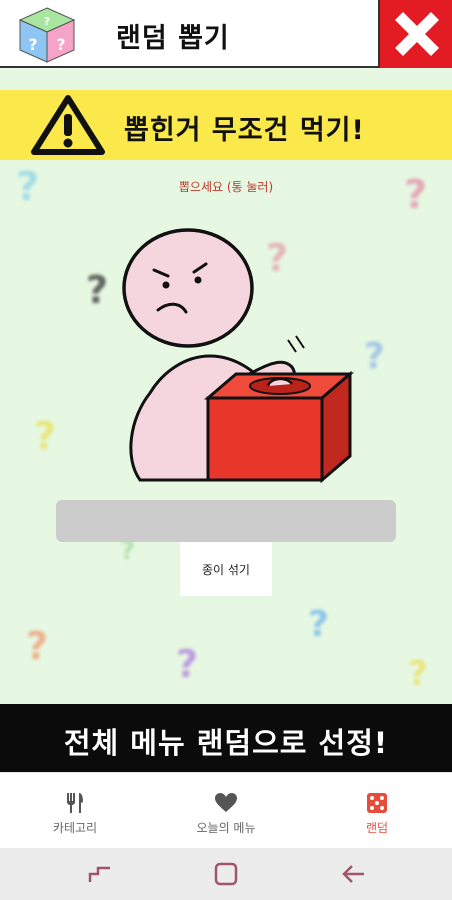  Describe the element at coordinates (244, 130) in the screenshot. I see `warning-text: 뽑힌거 무조건 먹기!` at that location.